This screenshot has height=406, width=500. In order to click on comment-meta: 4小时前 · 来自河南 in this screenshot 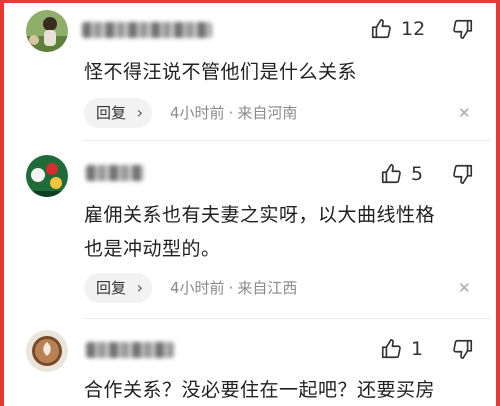, I will do `click(234, 113)`.